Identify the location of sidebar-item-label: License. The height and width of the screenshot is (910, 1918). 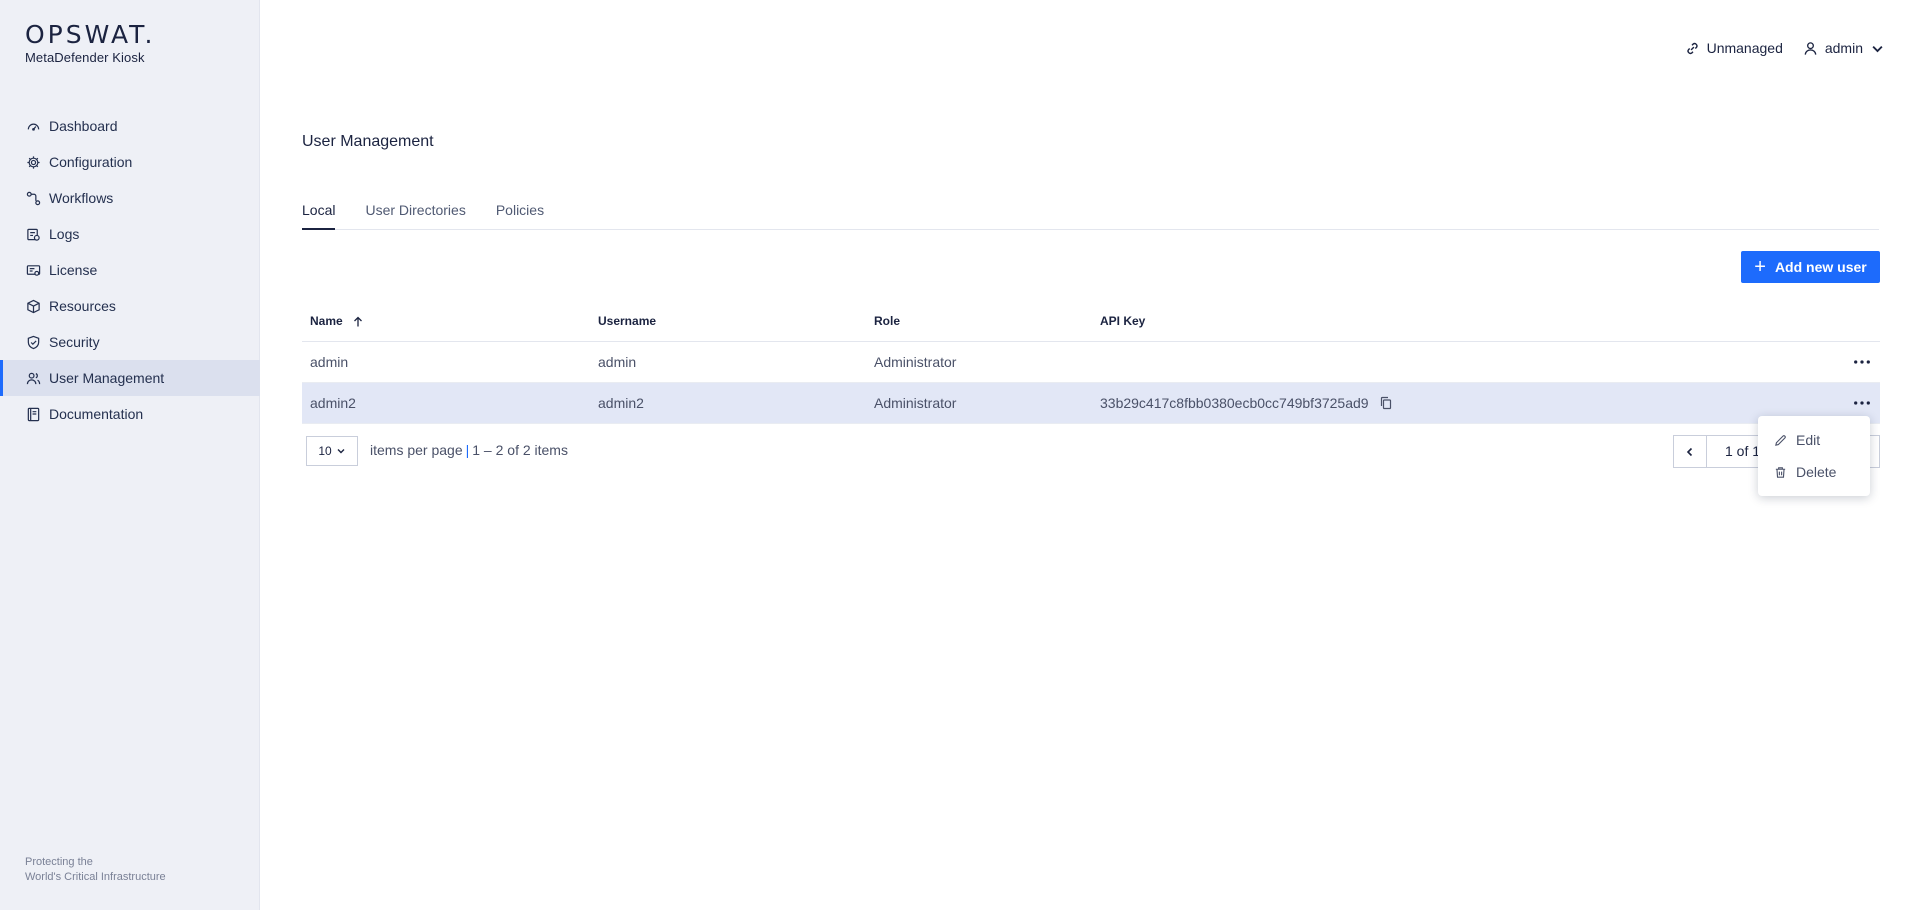
(73, 270).